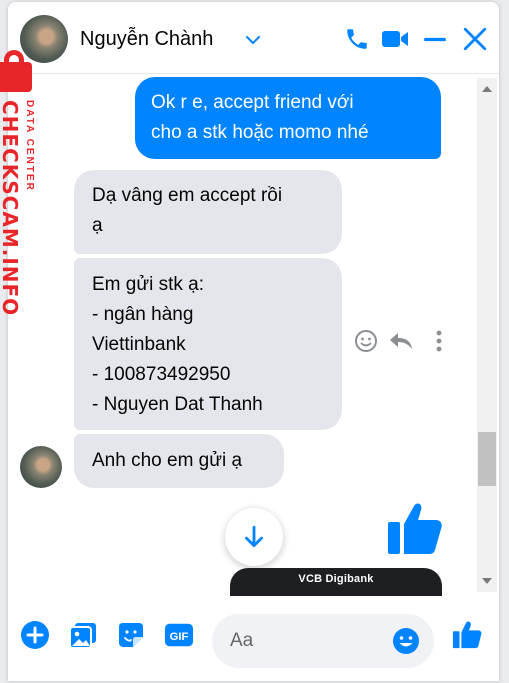 The image size is (509, 683). What do you see at coordinates (179, 461) in the screenshot?
I see `message-incoming: Anh cho em gửi ạ` at bounding box center [179, 461].